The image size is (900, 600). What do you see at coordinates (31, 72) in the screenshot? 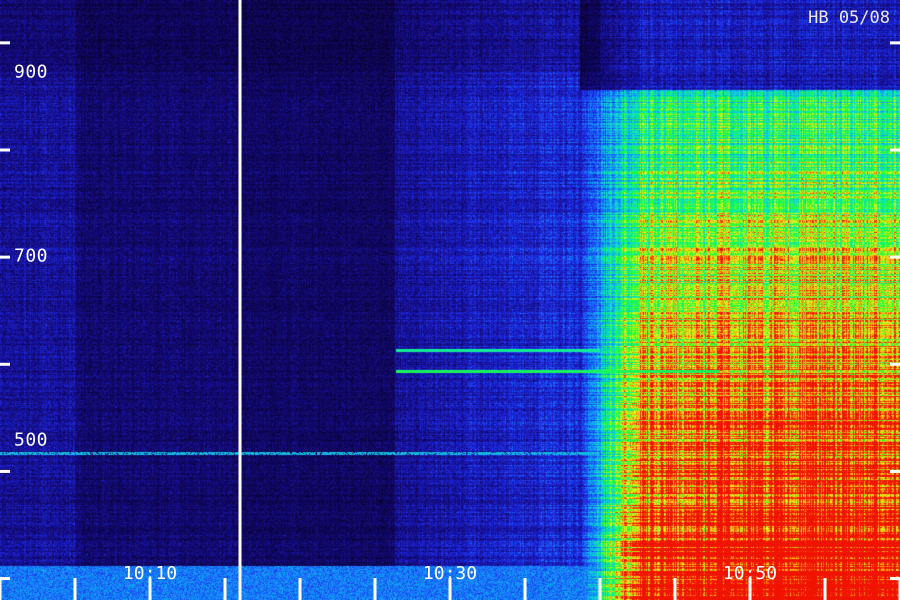
I see `y-label-900: 900` at bounding box center [31, 72].